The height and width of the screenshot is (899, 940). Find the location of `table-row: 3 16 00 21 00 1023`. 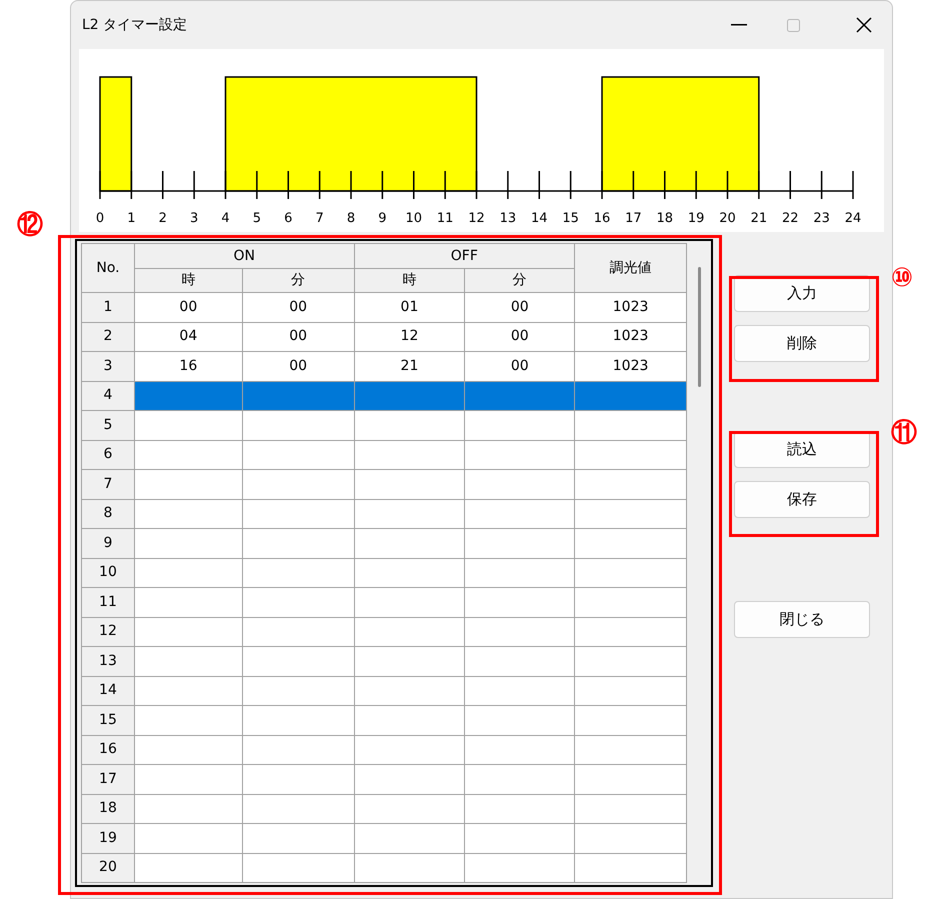

table-row: 3 16 00 21 00 1023 is located at coordinates (384, 366).